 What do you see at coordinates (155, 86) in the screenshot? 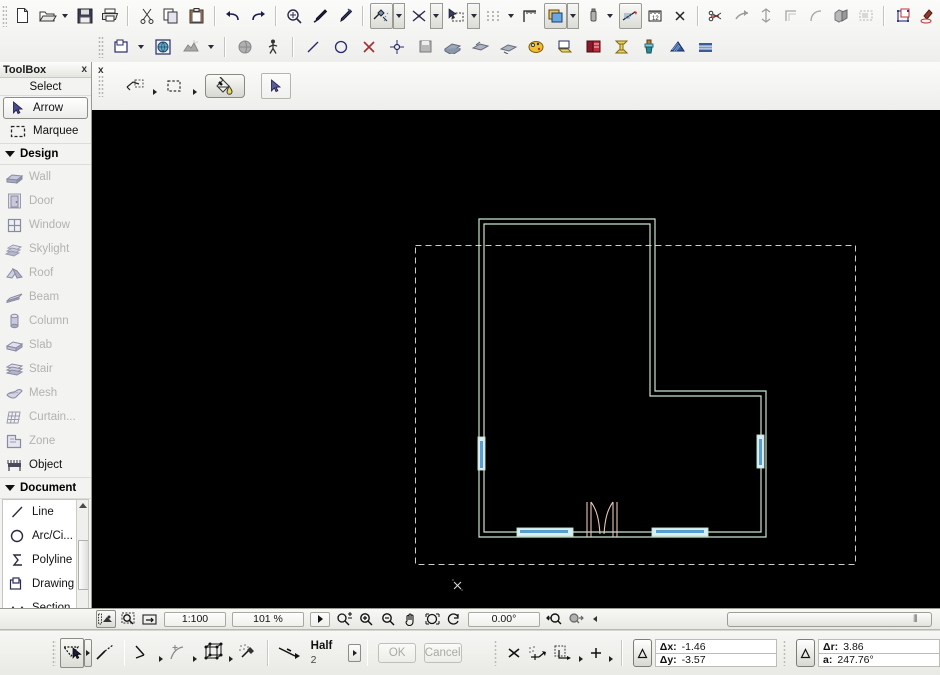
I see `polygon-select-caret-icon` at bounding box center [155, 86].